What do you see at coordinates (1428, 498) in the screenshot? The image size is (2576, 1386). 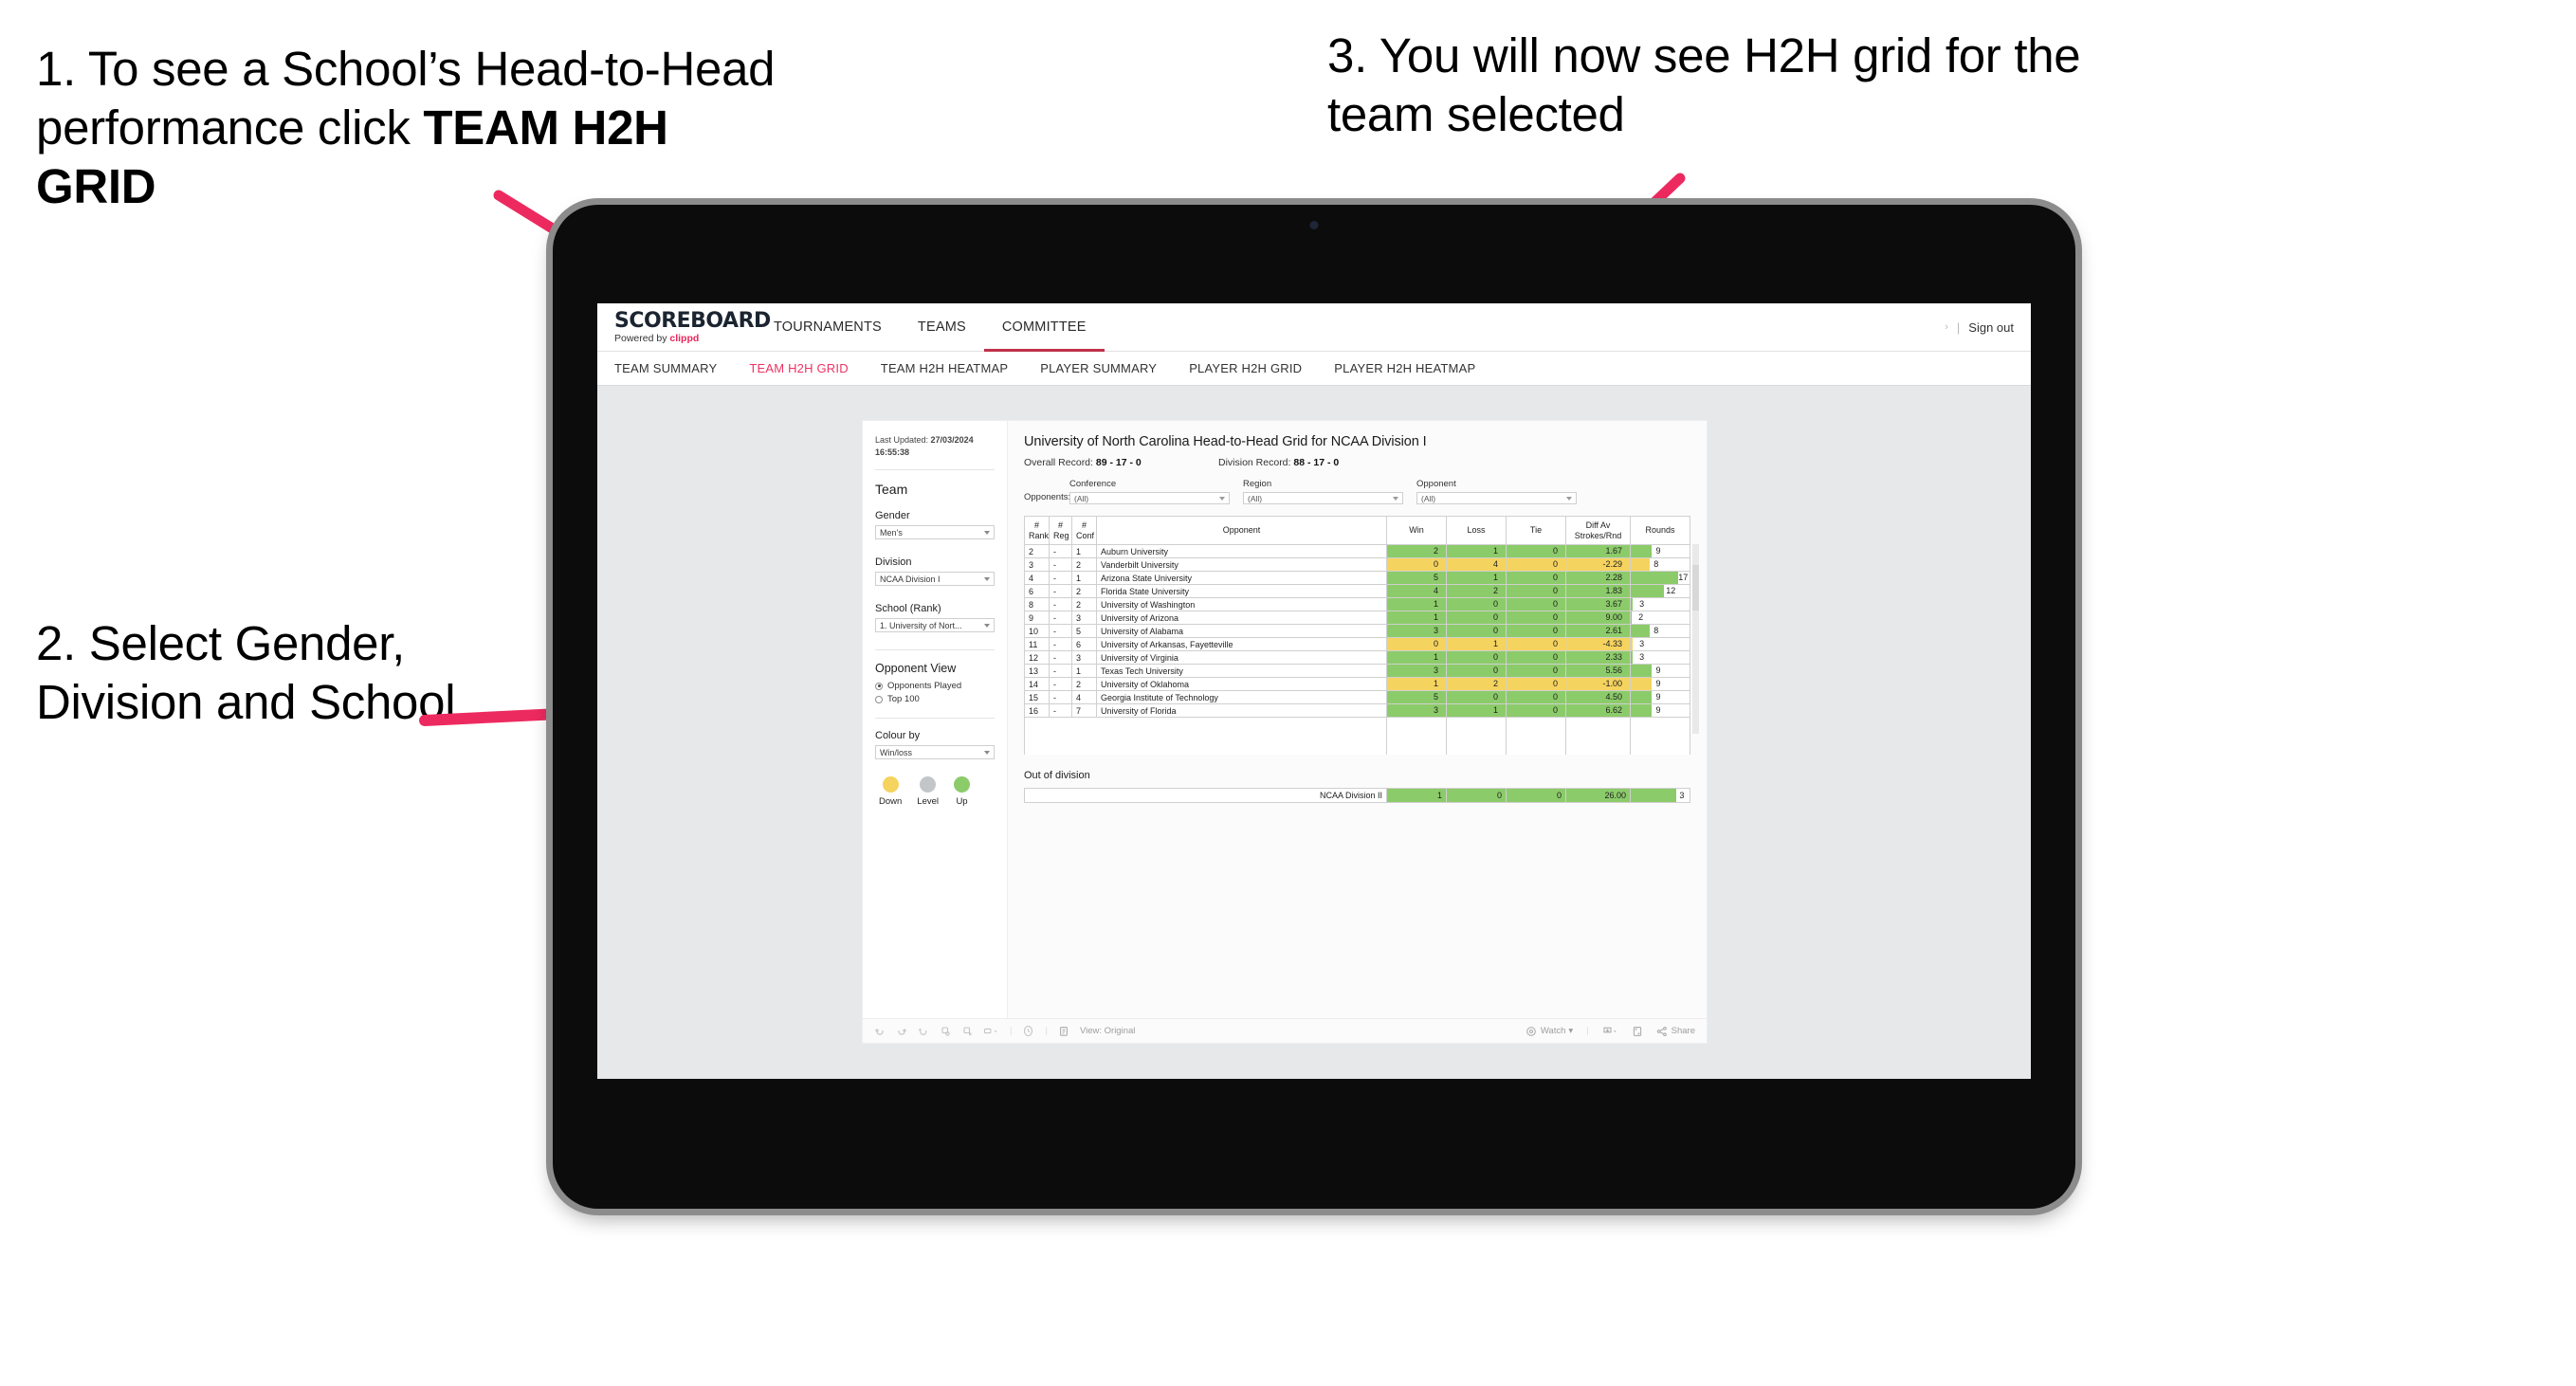 I see `opponent-filter-value: (All)` at bounding box center [1428, 498].